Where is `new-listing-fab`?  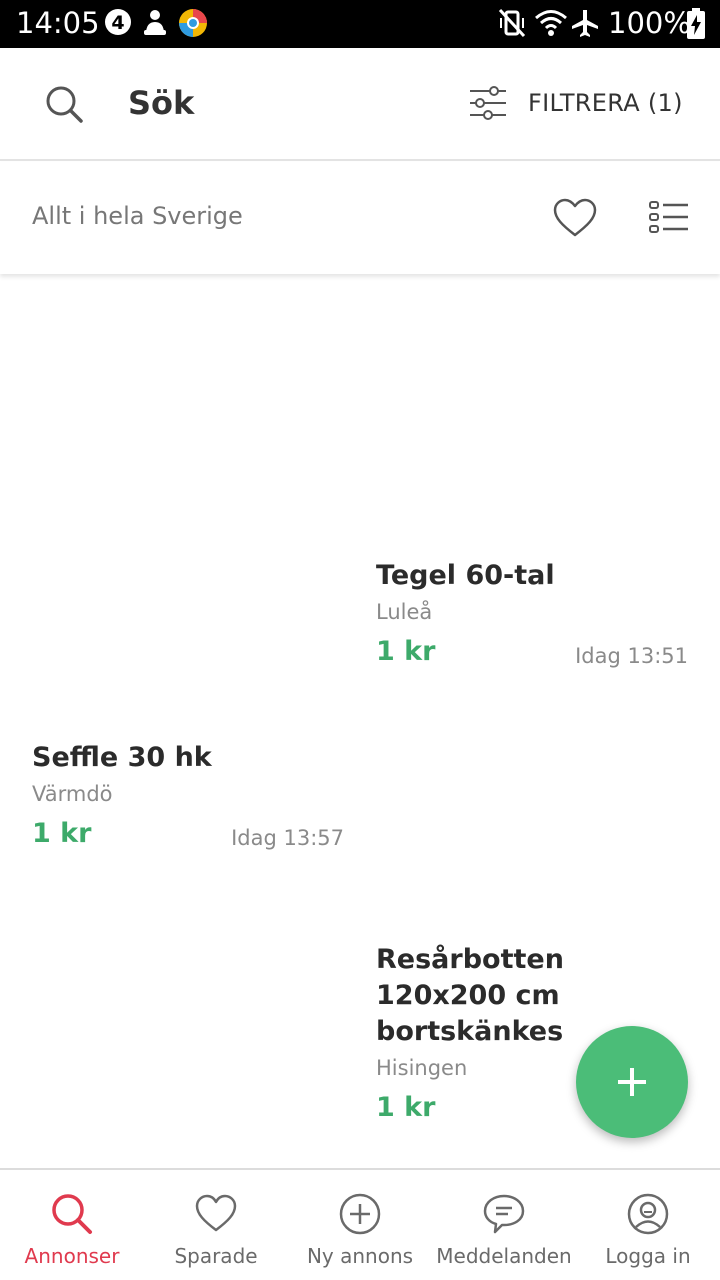 new-listing-fab is located at coordinates (632, 1082).